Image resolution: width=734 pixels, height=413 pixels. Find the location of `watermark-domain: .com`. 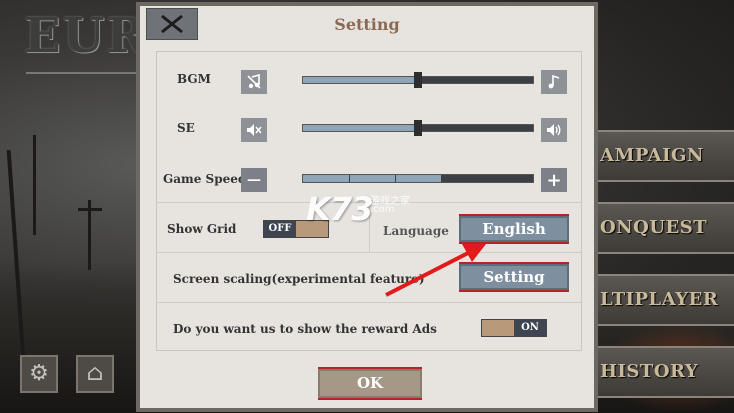

watermark-domain: .com is located at coordinates (382, 209).